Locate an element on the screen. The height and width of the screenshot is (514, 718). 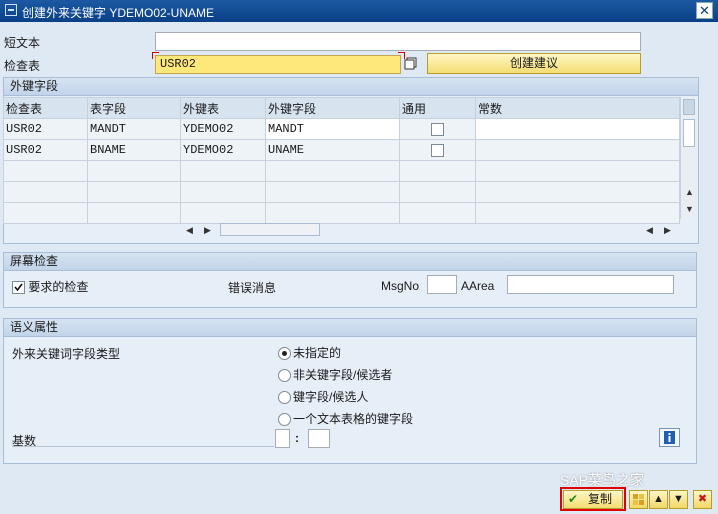
copy-button-label: 复制 is located at coordinates (599, 499).